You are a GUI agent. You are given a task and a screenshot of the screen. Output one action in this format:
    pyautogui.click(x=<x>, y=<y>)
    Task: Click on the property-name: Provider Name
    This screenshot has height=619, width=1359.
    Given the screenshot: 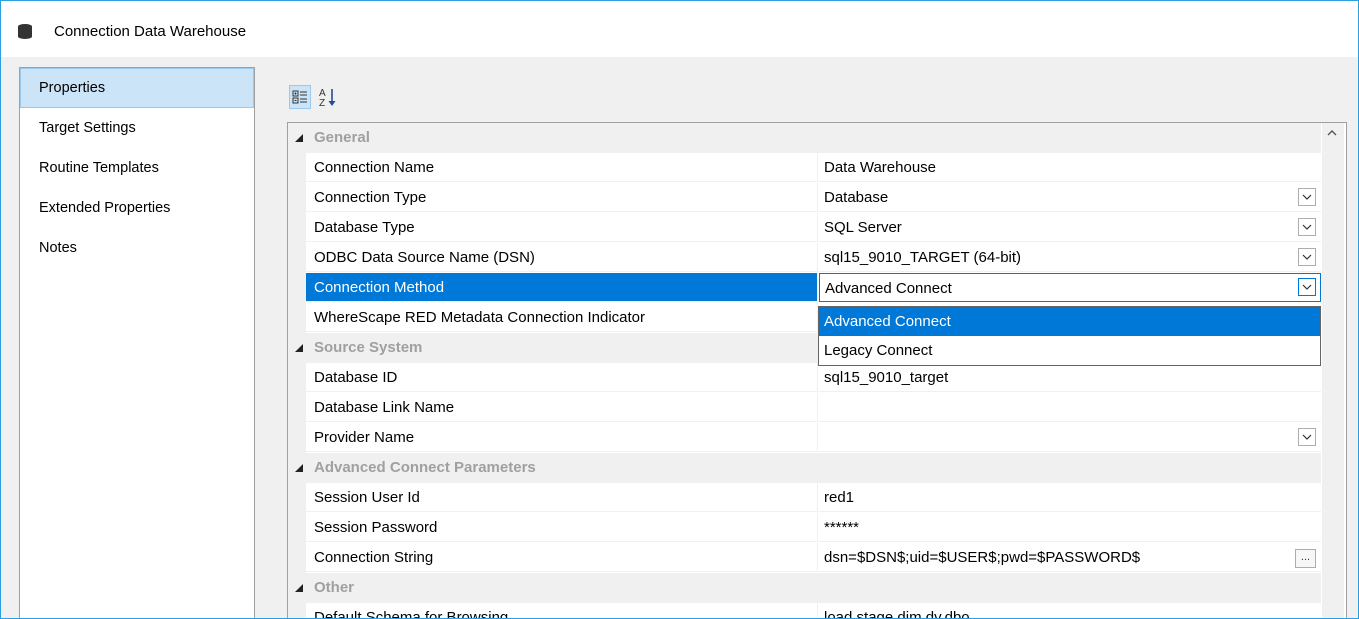 What is the action you would take?
    pyautogui.click(x=562, y=437)
    